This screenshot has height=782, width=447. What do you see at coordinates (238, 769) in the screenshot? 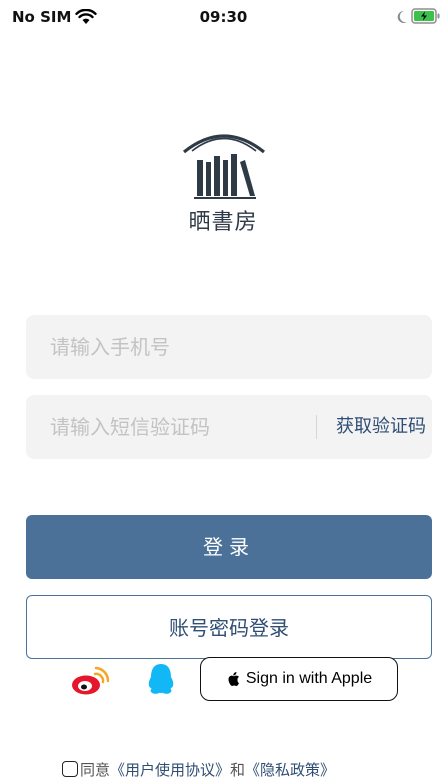
I see `and-text: 和` at bounding box center [238, 769].